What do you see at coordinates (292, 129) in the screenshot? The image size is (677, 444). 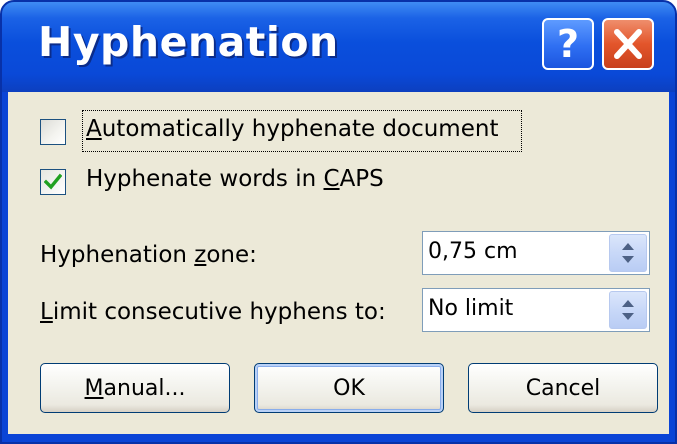 I see `auto-hyphenate-label: Automatically hyphenate document` at bounding box center [292, 129].